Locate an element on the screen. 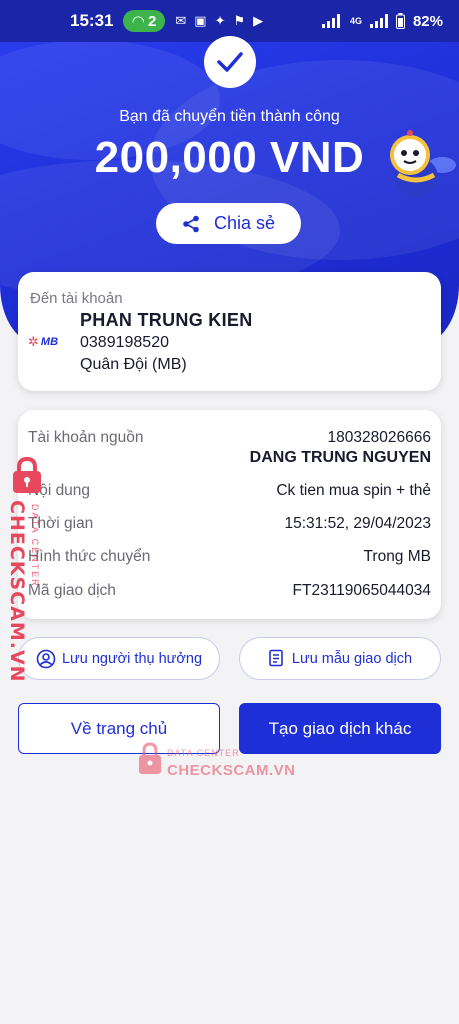  mb-bank-logo: ✲ MB is located at coordinates (43, 341).